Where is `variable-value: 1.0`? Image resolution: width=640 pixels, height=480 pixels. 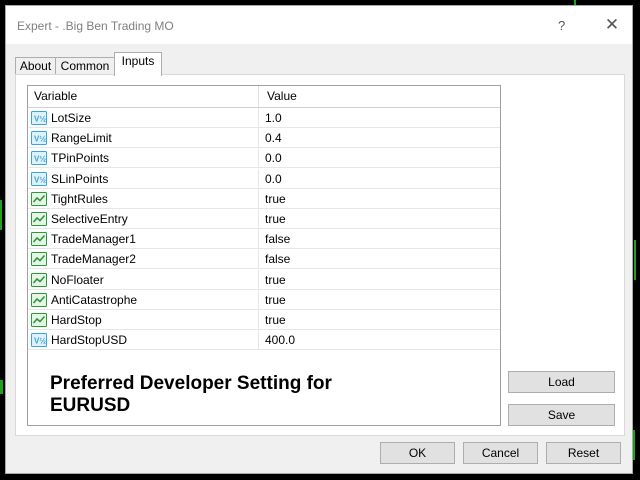
variable-value: 1.0 is located at coordinates (273, 118).